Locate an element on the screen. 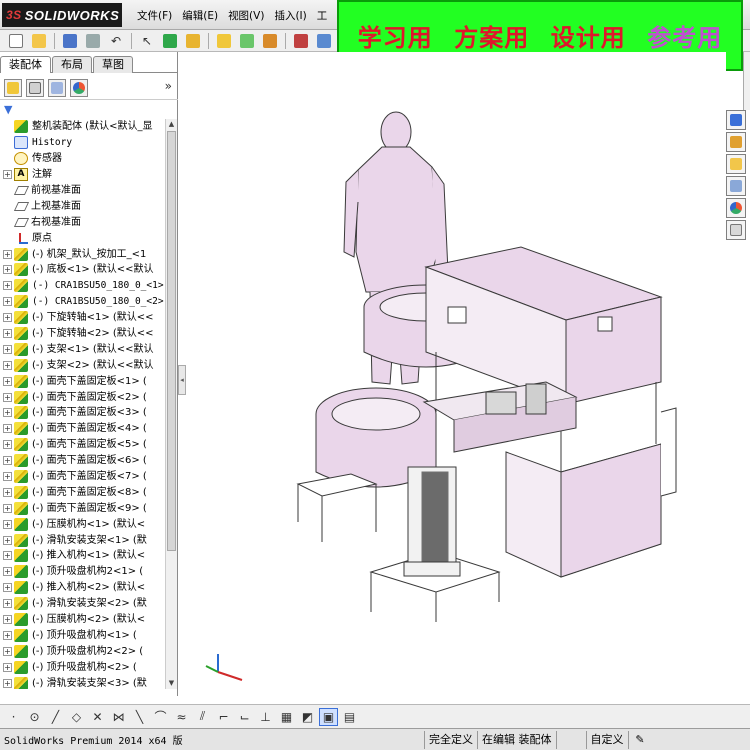 This screenshot has height=750, width=750. tree-item: + (-) 面壳下盖固定板<3> ( is located at coordinates (83, 413).